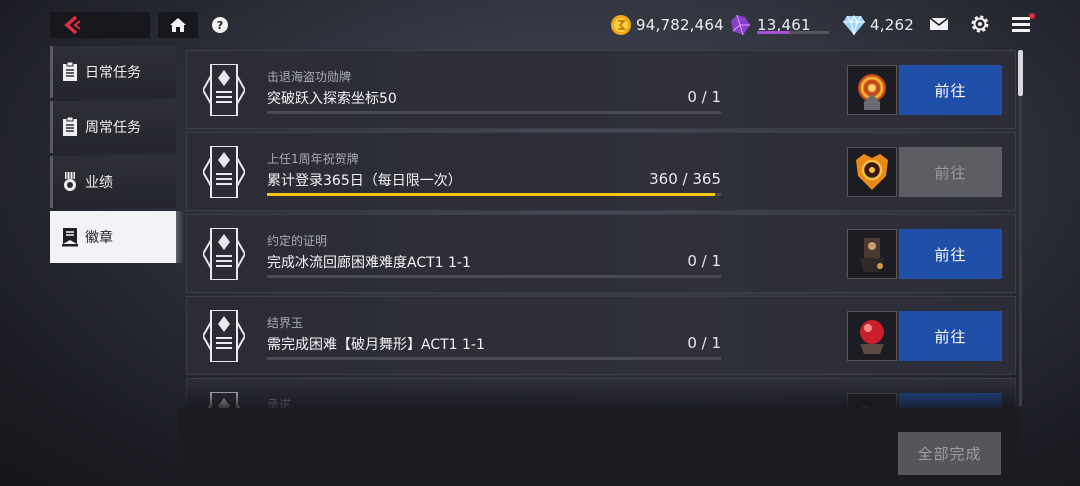 This screenshot has width=1080, height=486. Describe the element at coordinates (117, 237) in the screenshot. I see `tab-badges: 徽章` at that location.